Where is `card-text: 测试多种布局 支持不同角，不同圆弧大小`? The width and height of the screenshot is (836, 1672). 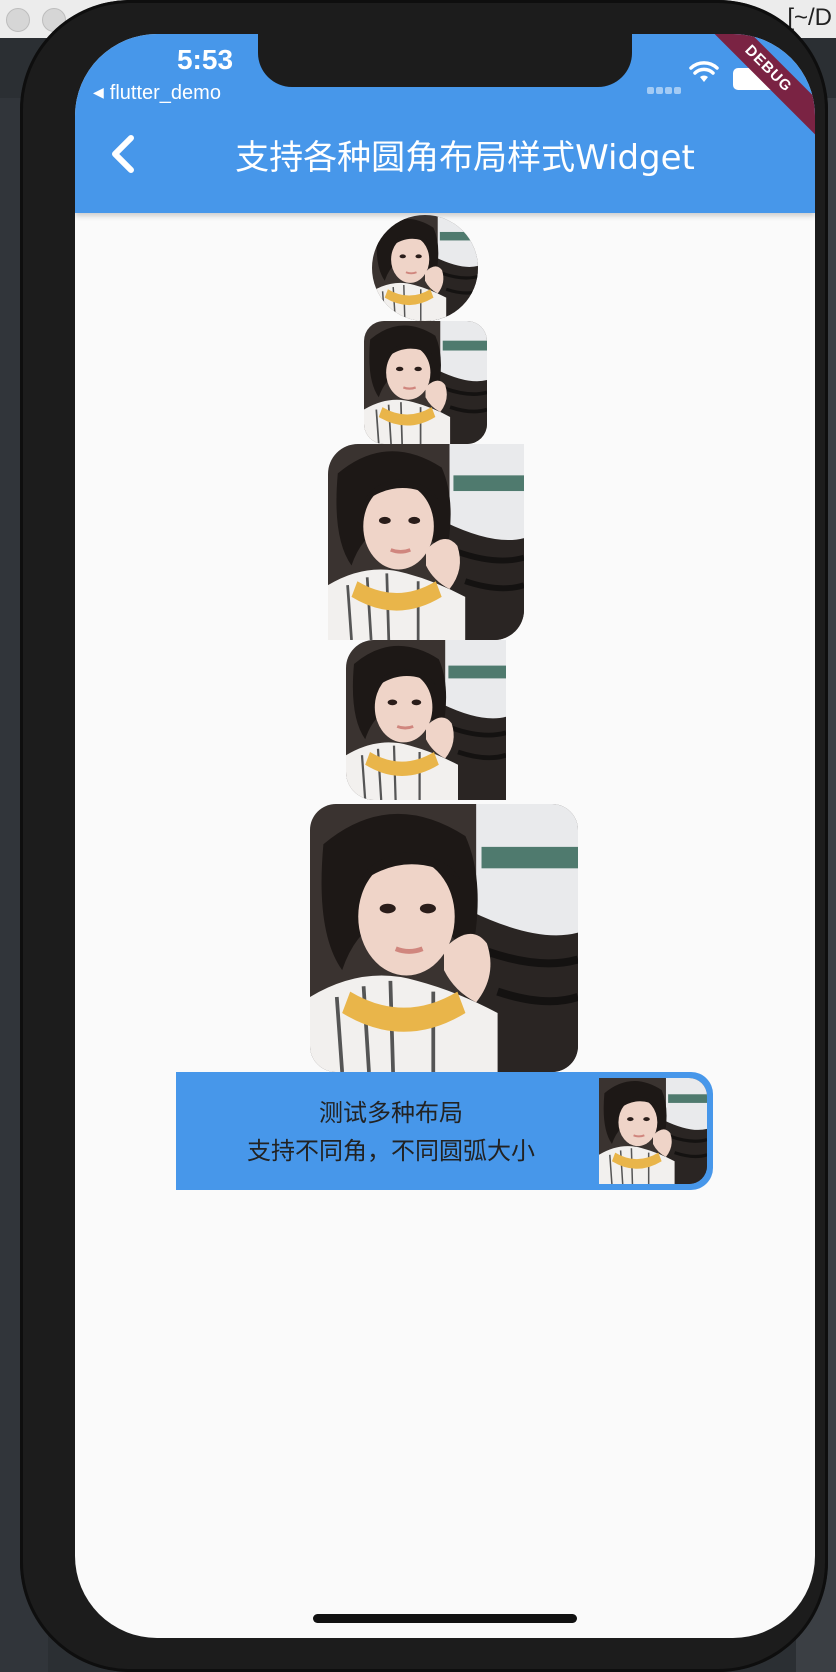 card-text: 测试多种布局 支持不同角，不同圆弧大小 is located at coordinates (391, 1132).